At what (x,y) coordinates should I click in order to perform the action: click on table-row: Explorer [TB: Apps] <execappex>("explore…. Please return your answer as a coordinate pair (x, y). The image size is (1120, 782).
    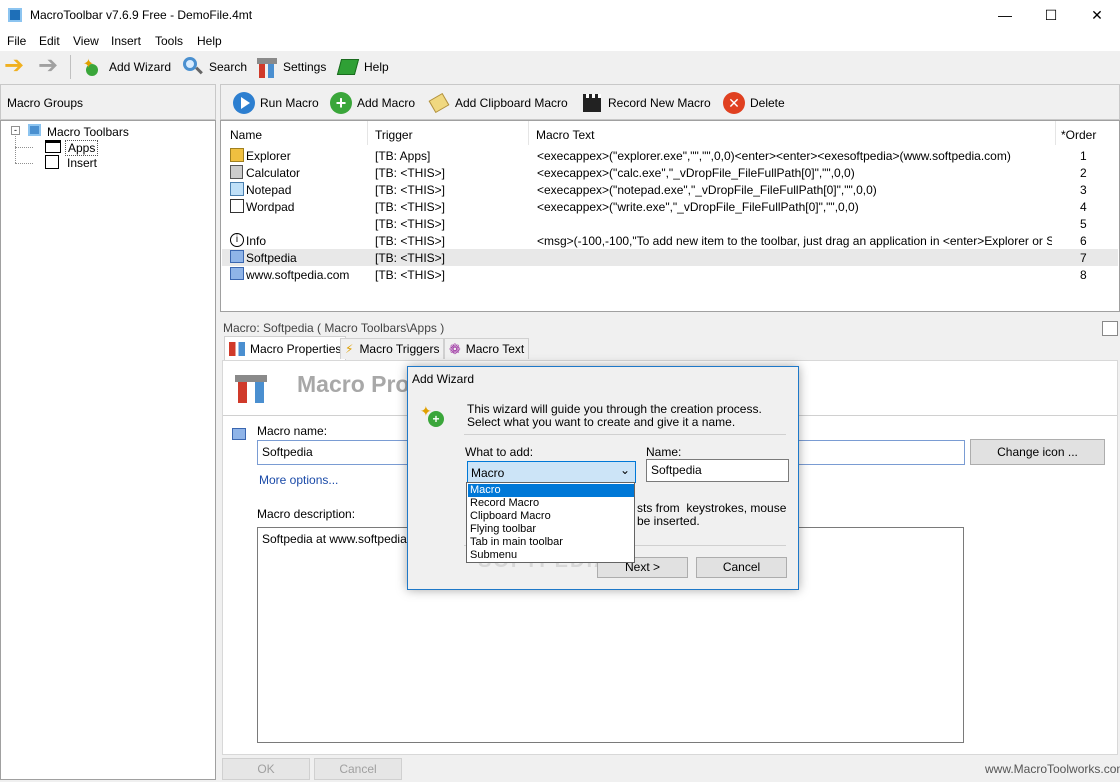
    Looking at the image, I should click on (670, 155).